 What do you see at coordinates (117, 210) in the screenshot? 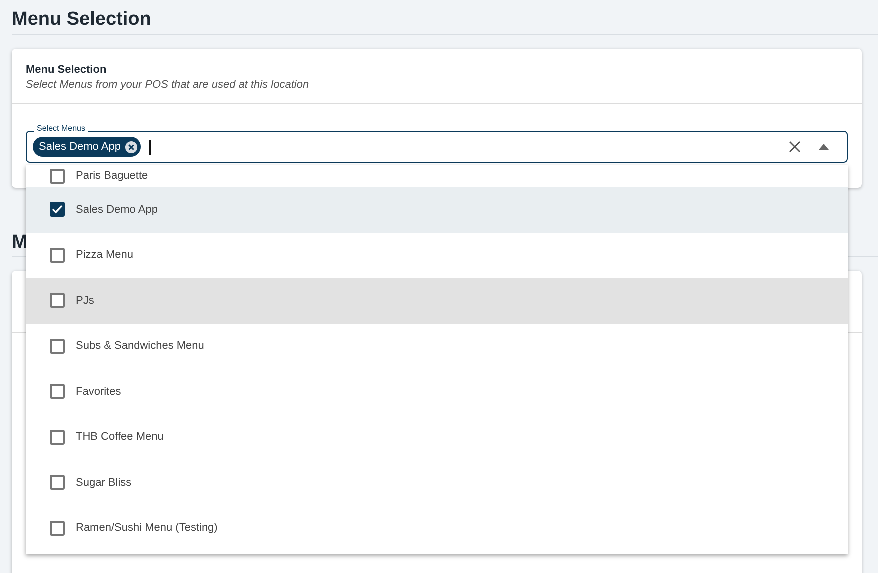
I see `option-label: Sales Demo App` at bounding box center [117, 210].